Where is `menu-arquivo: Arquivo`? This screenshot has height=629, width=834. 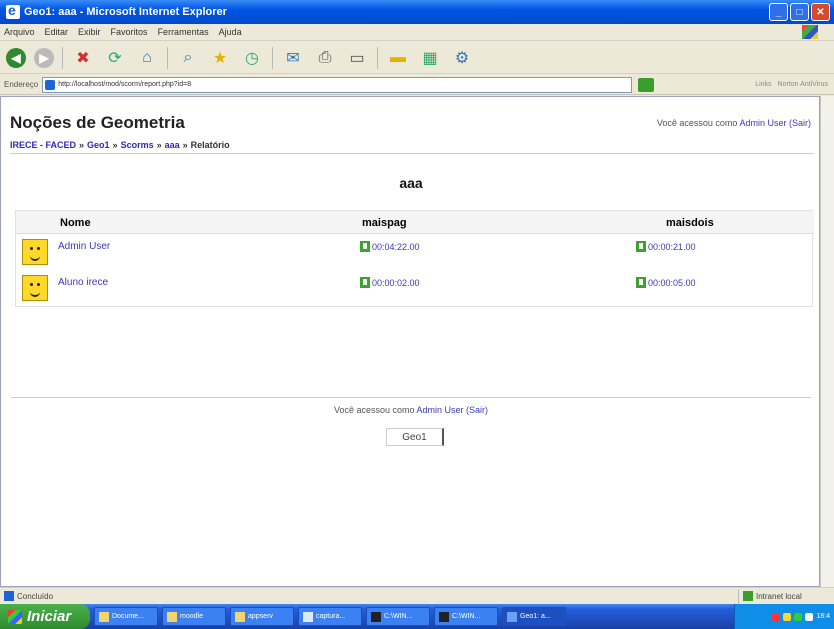
menu-arquivo: Arquivo is located at coordinates (19, 32).